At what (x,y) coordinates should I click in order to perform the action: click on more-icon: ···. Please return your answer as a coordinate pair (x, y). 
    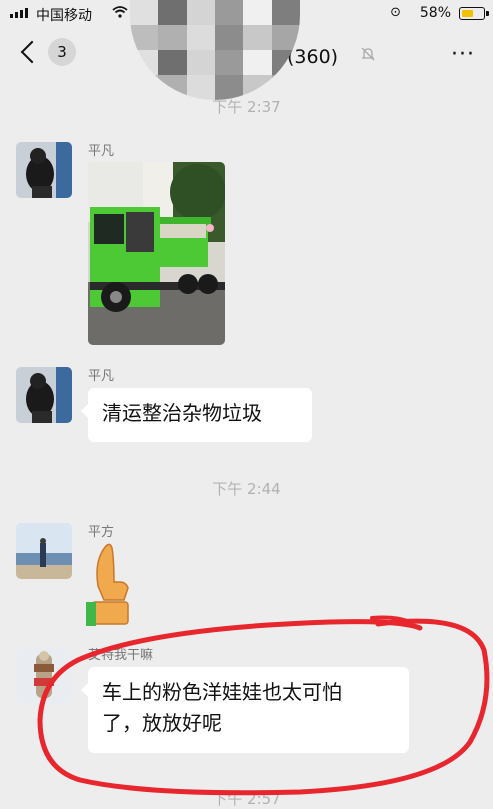
    Looking at the image, I should click on (463, 54).